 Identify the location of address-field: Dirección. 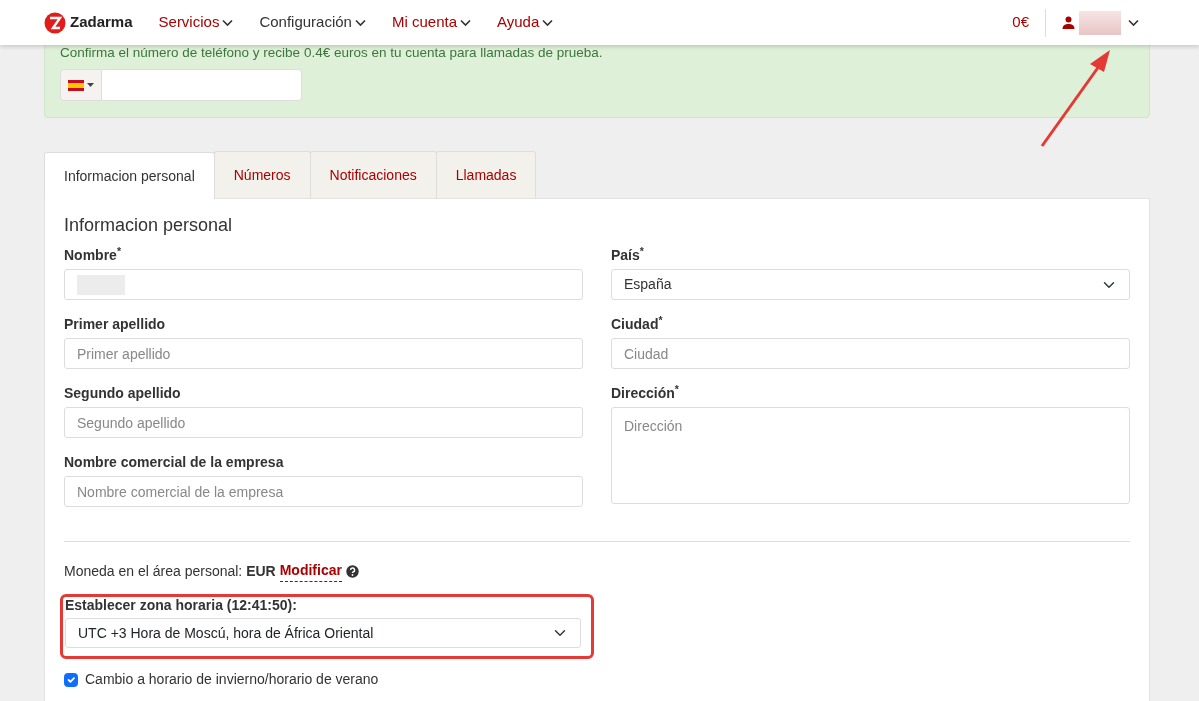
(870, 455).